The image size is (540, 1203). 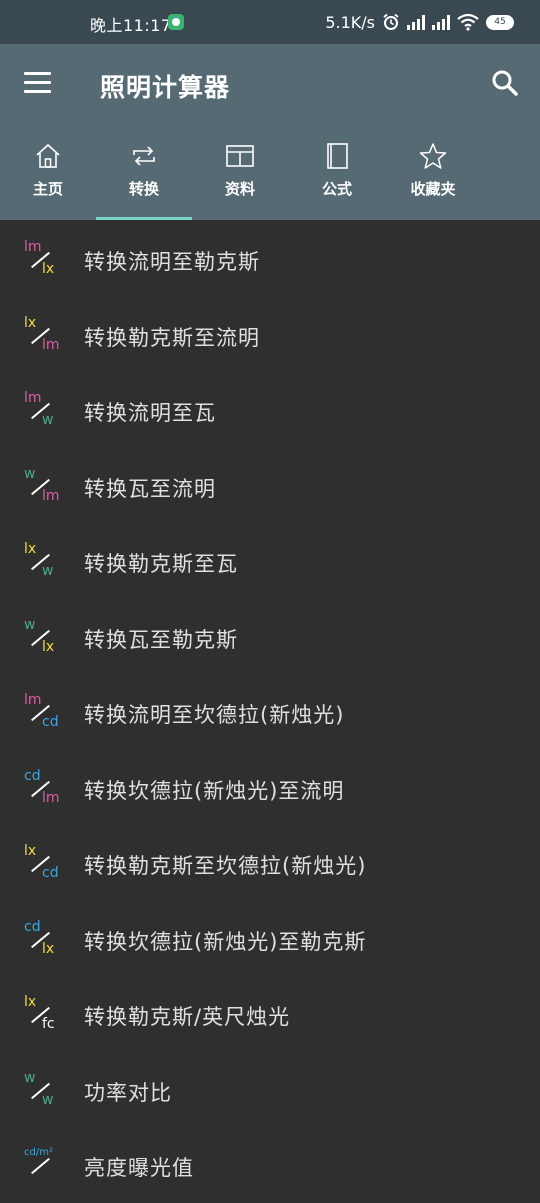 What do you see at coordinates (172, 262) in the screenshot?
I see `list-item-label: 转换流明至勒克斯` at bounding box center [172, 262].